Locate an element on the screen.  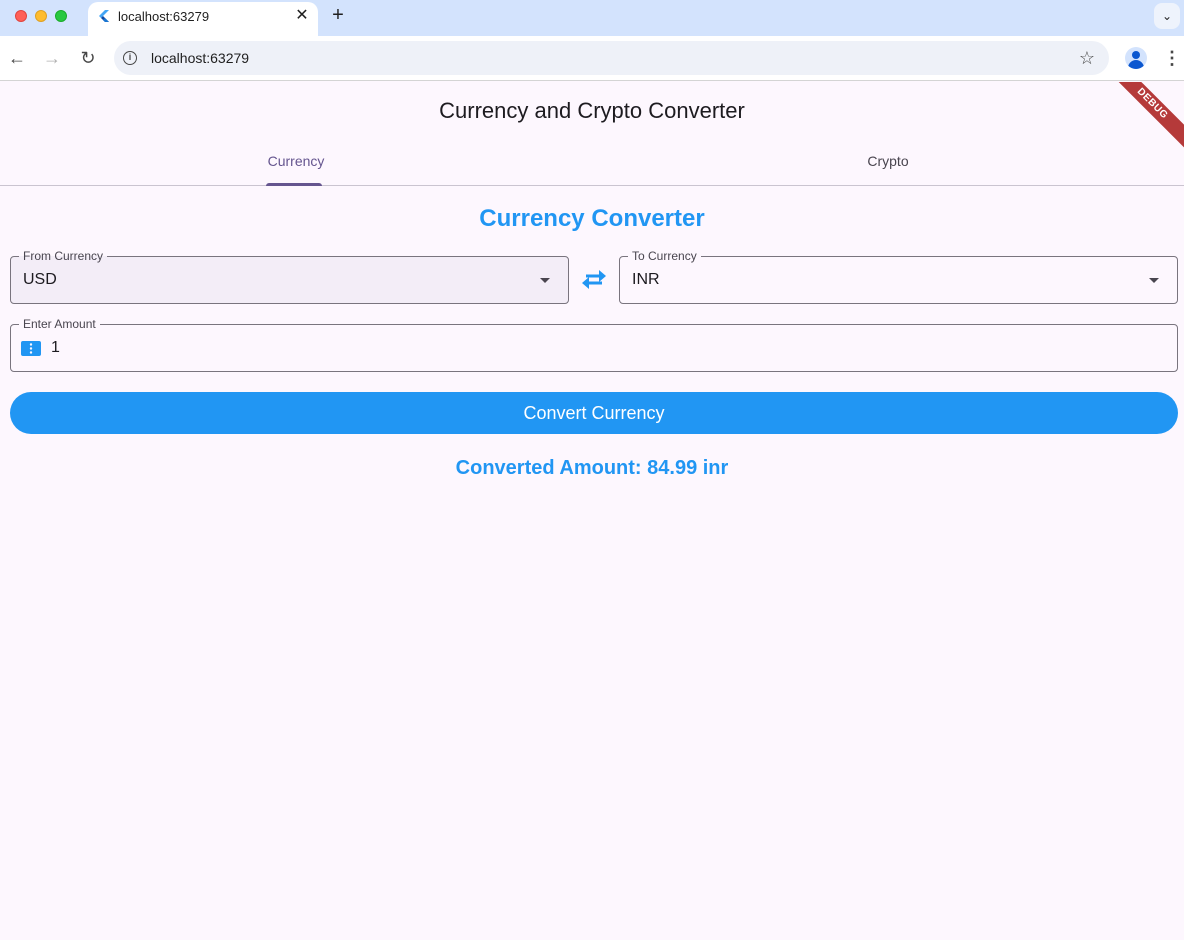
close-tab-icon: ✕ is located at coordinates (302, 16).